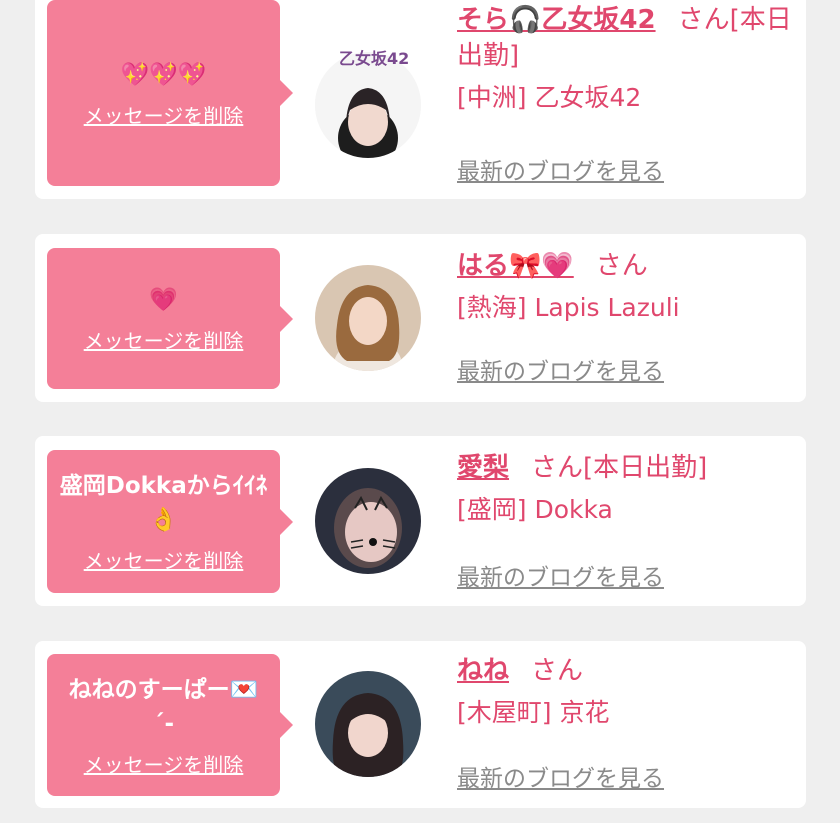 The height and width of the screenshot is (823, 840). Describe the element at coordinates (163, 503) in the screenshot. I see `message-text: 盛岡Dokkaからｲｲﾈ👌` at that location.